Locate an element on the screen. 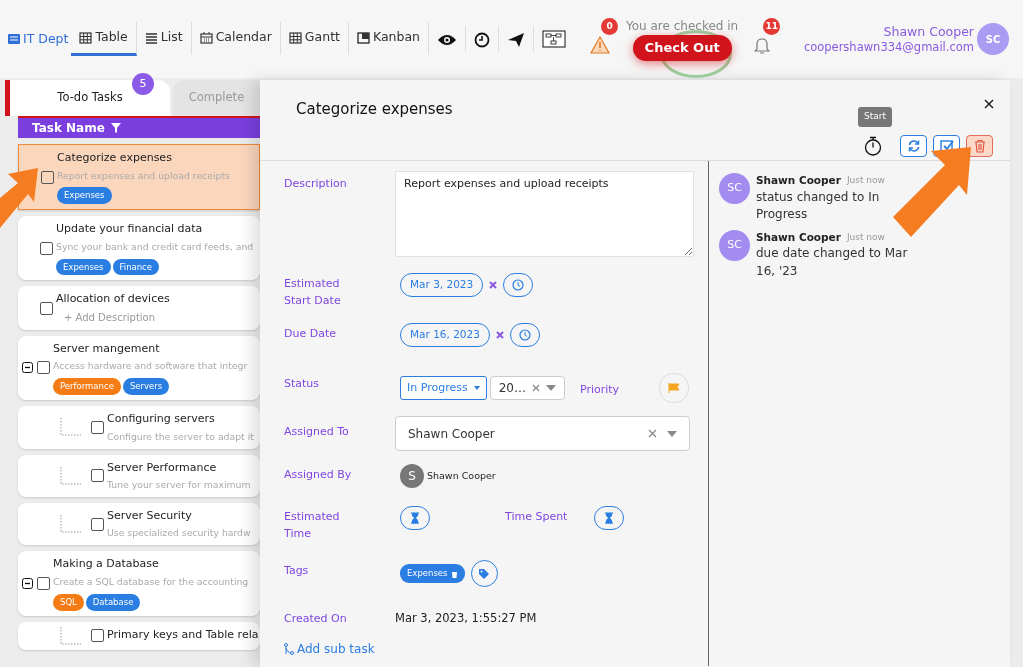  task-detail-title: Categorize expenses is located at coordinates (374, 109).